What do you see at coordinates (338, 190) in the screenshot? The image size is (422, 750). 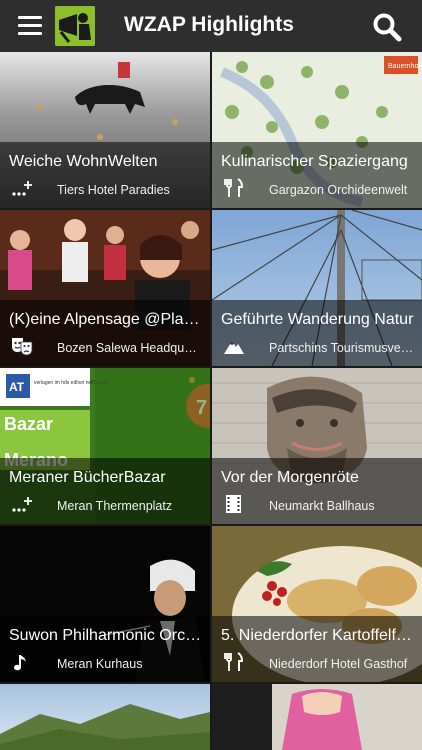 I see `event-venue: Gargazon Orchideenwelt` at bounding box center [338, 190].